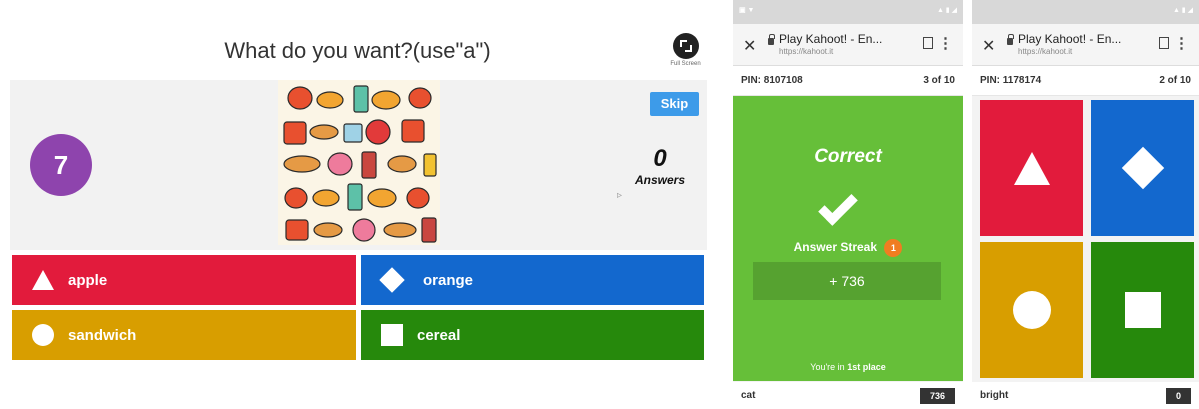 This screenshot has width=1199, height=409. Describe the element at coordinates (848, 81) in the screenshot. I see `game-pin-bar: PIN: 8107108 3 of 10` at that location.